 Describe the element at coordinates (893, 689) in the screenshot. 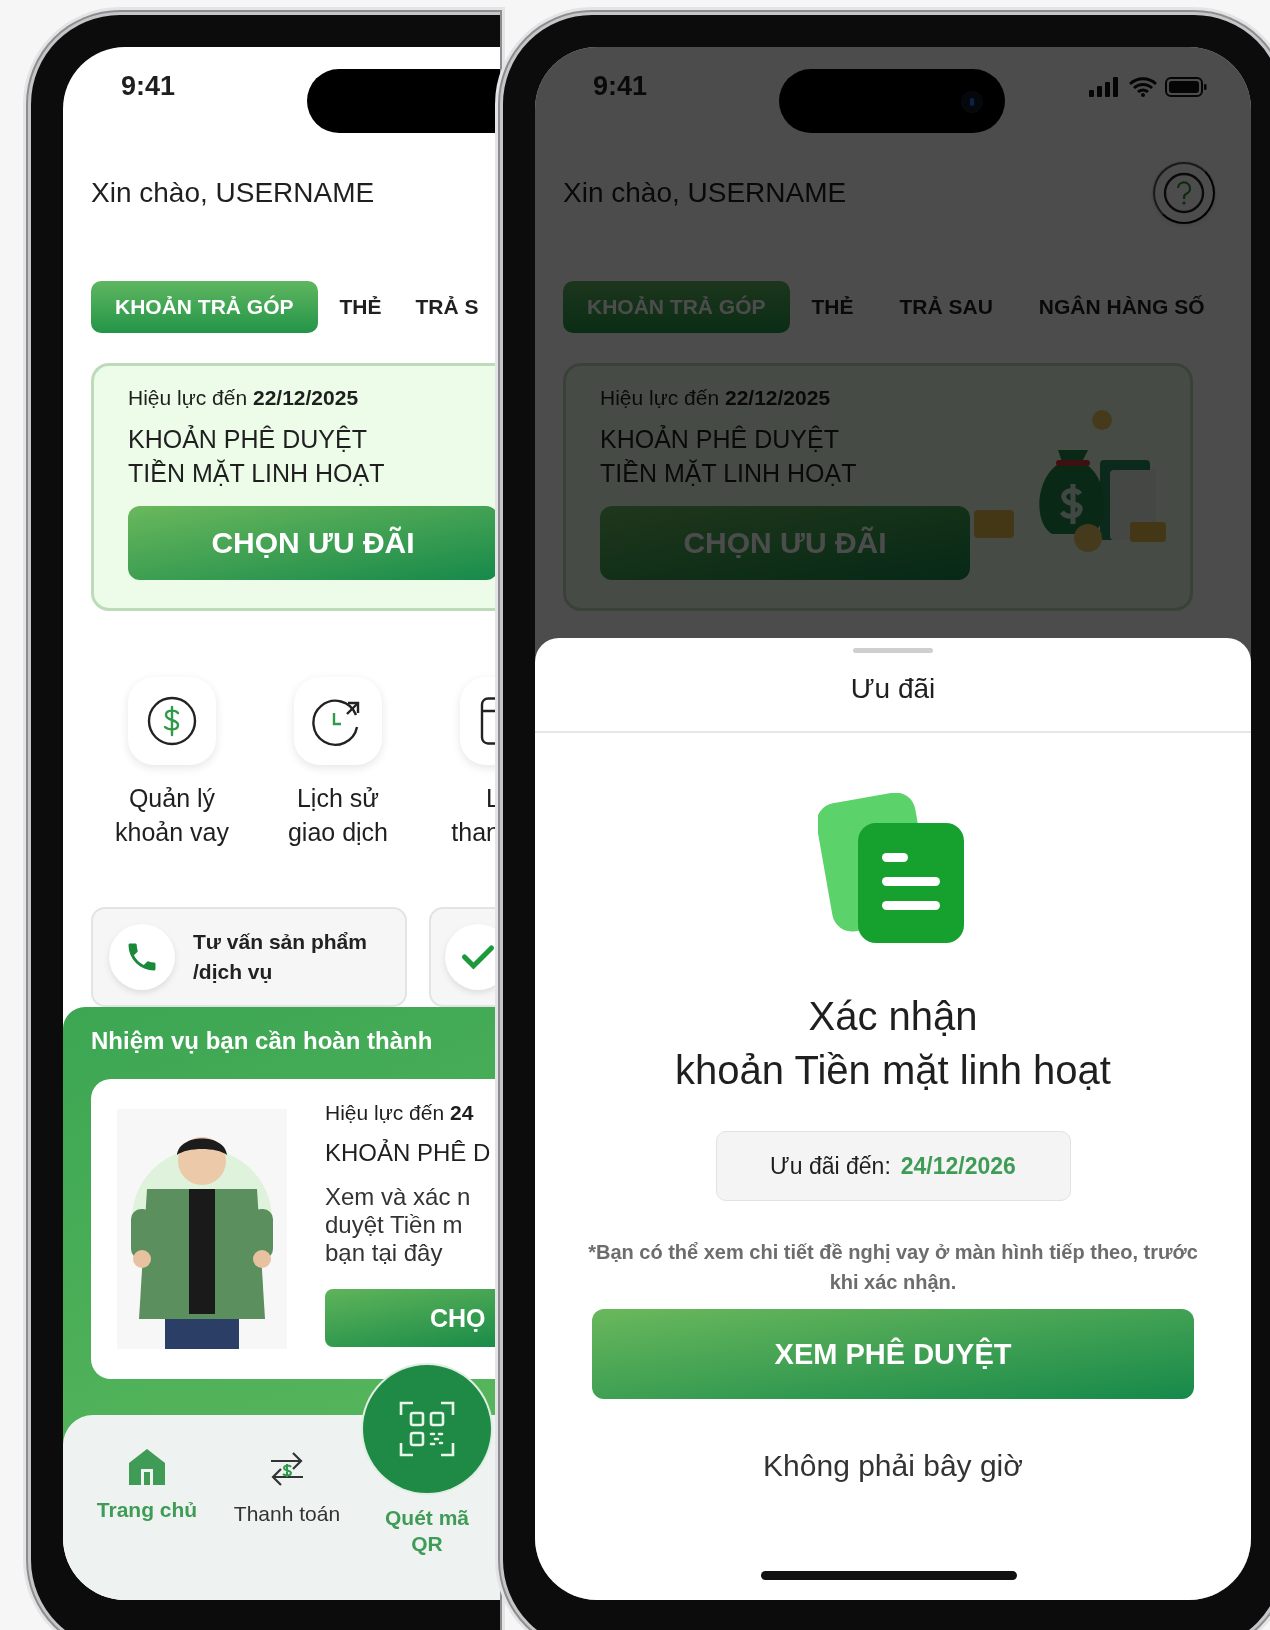

I see `sheet-title: Ưu đãi` at that location.